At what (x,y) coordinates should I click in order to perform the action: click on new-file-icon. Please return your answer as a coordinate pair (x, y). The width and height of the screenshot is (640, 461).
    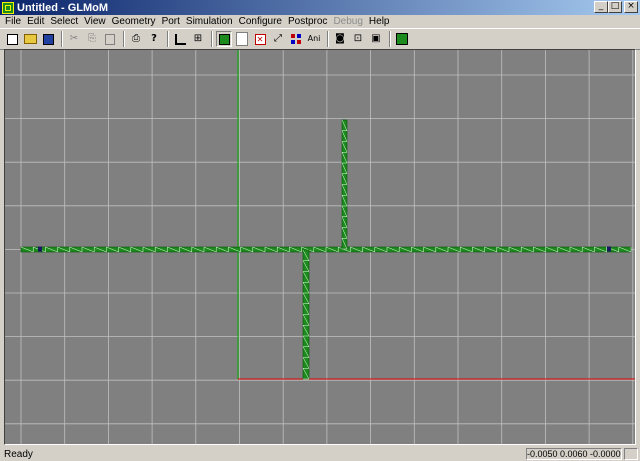
    Looking at the image, I should click on (12, 39).